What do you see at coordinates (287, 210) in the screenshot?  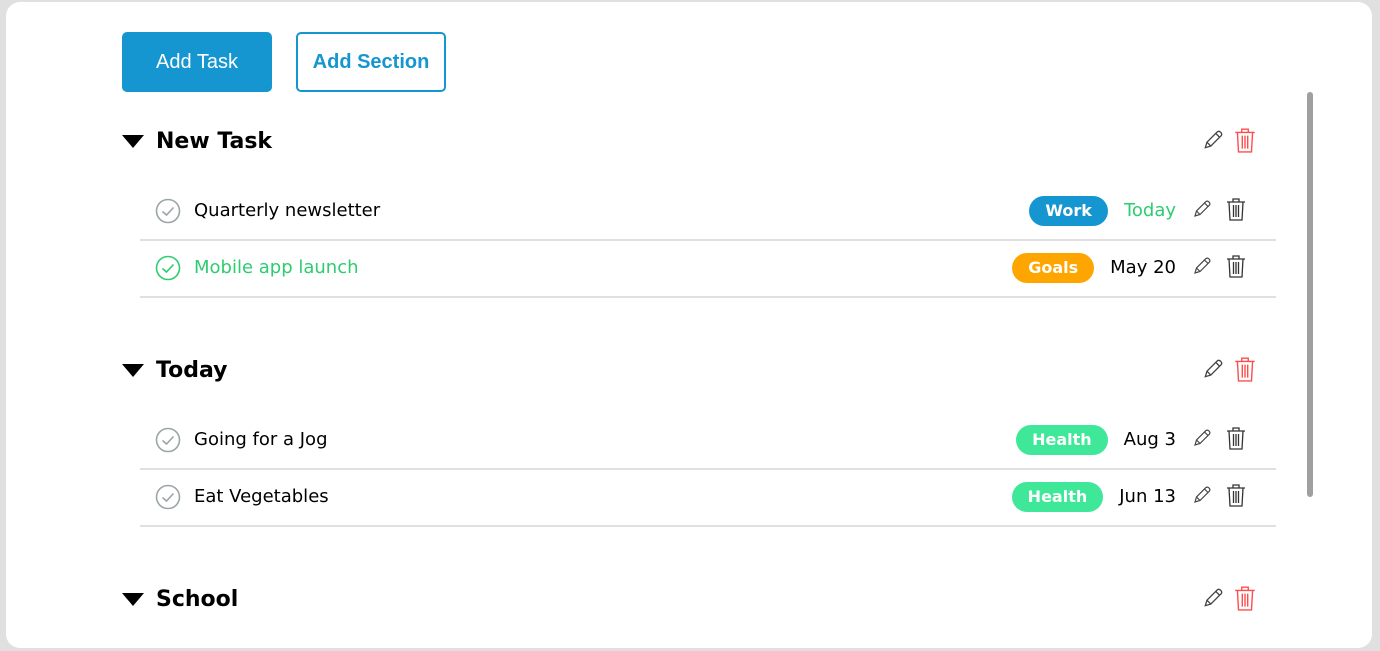 I see `task-name: Quarterly newsletter` at bounding box center [287, 210].